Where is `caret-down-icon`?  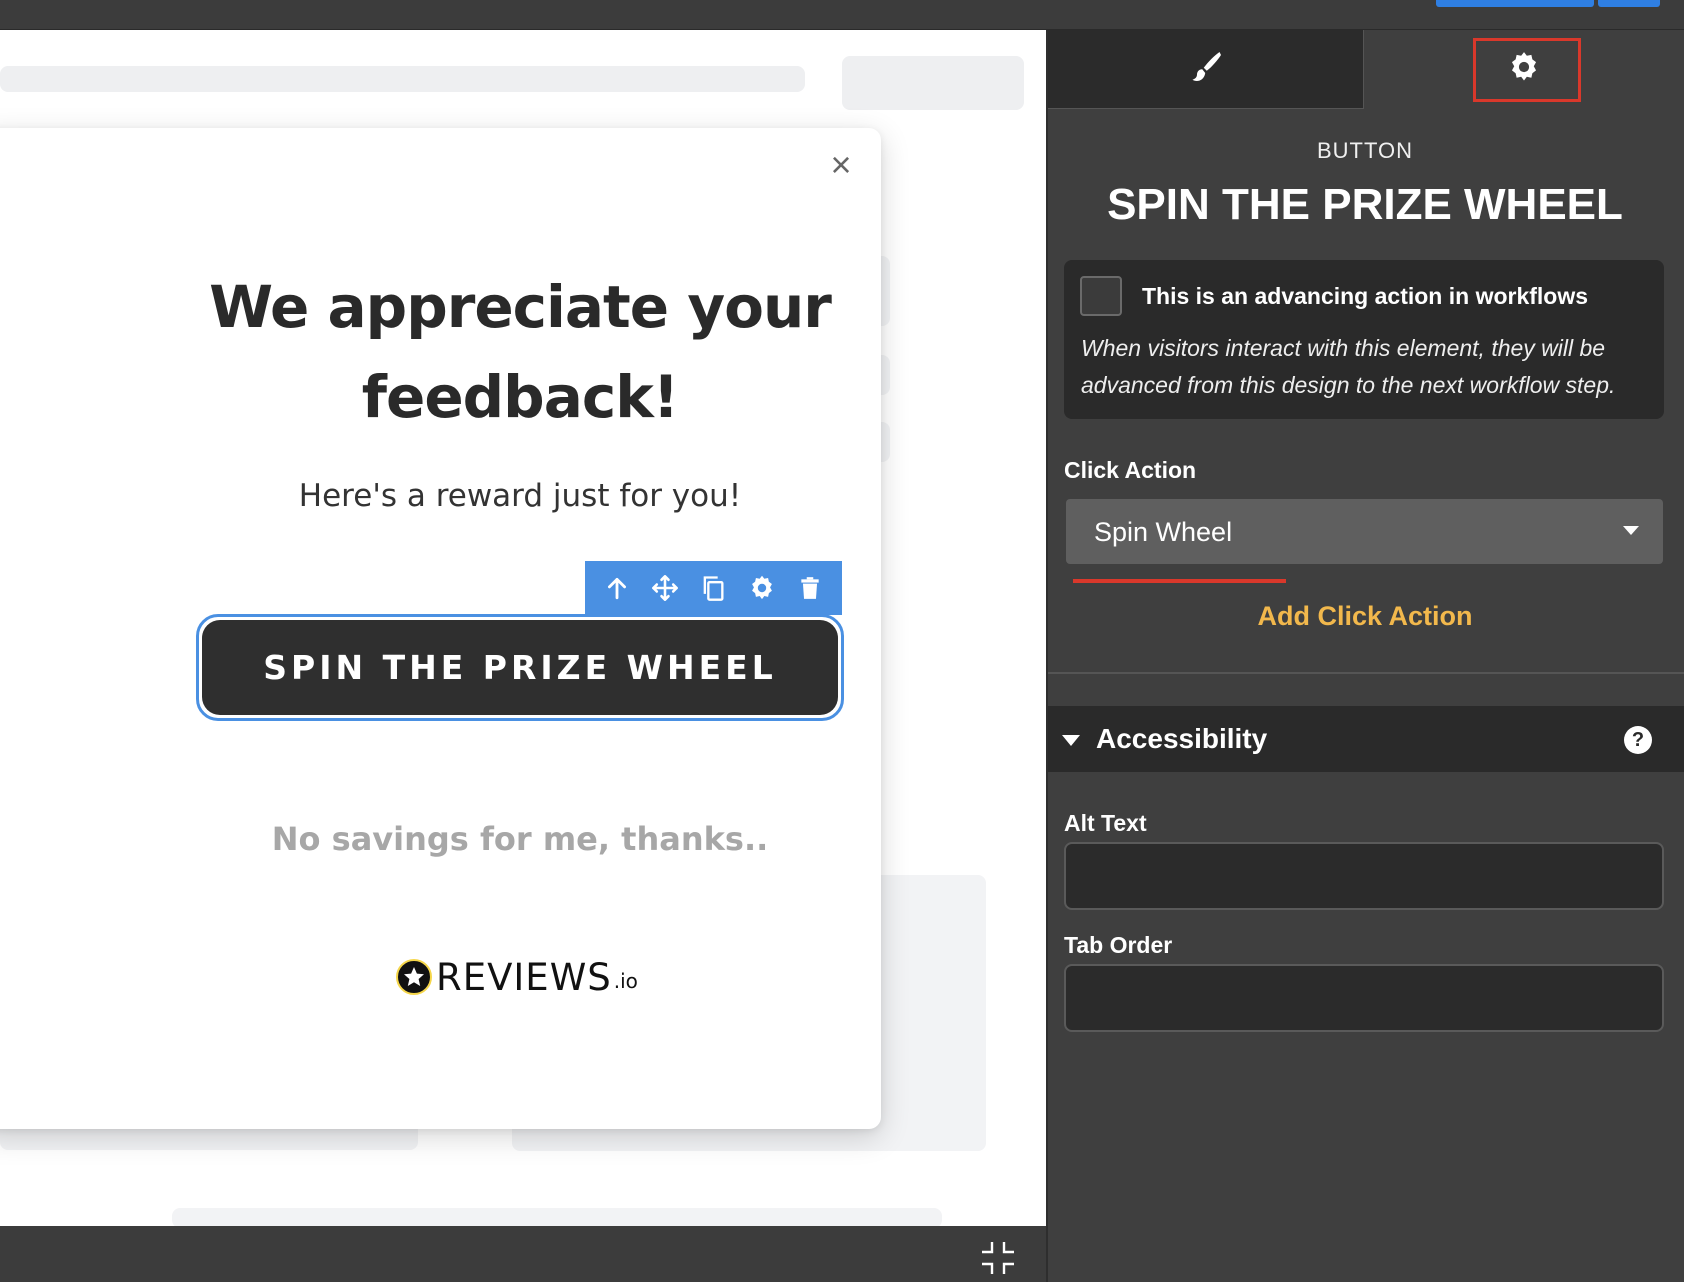 caret-down-icon is located at coordinates (1071, 740).